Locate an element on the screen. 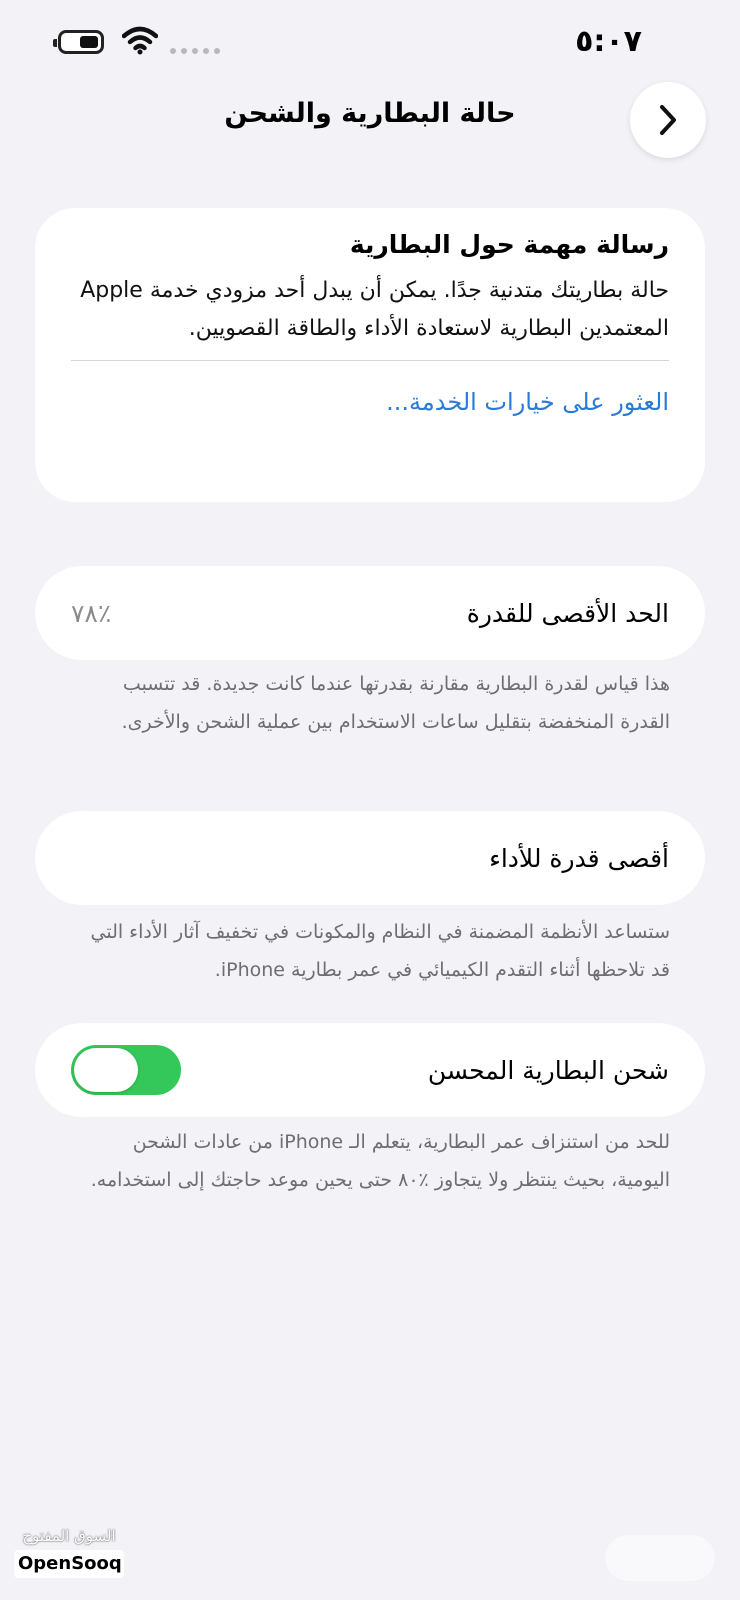 The height and width of the screenshot is (1600, 740). back-button is located at coordinates (668, 120).